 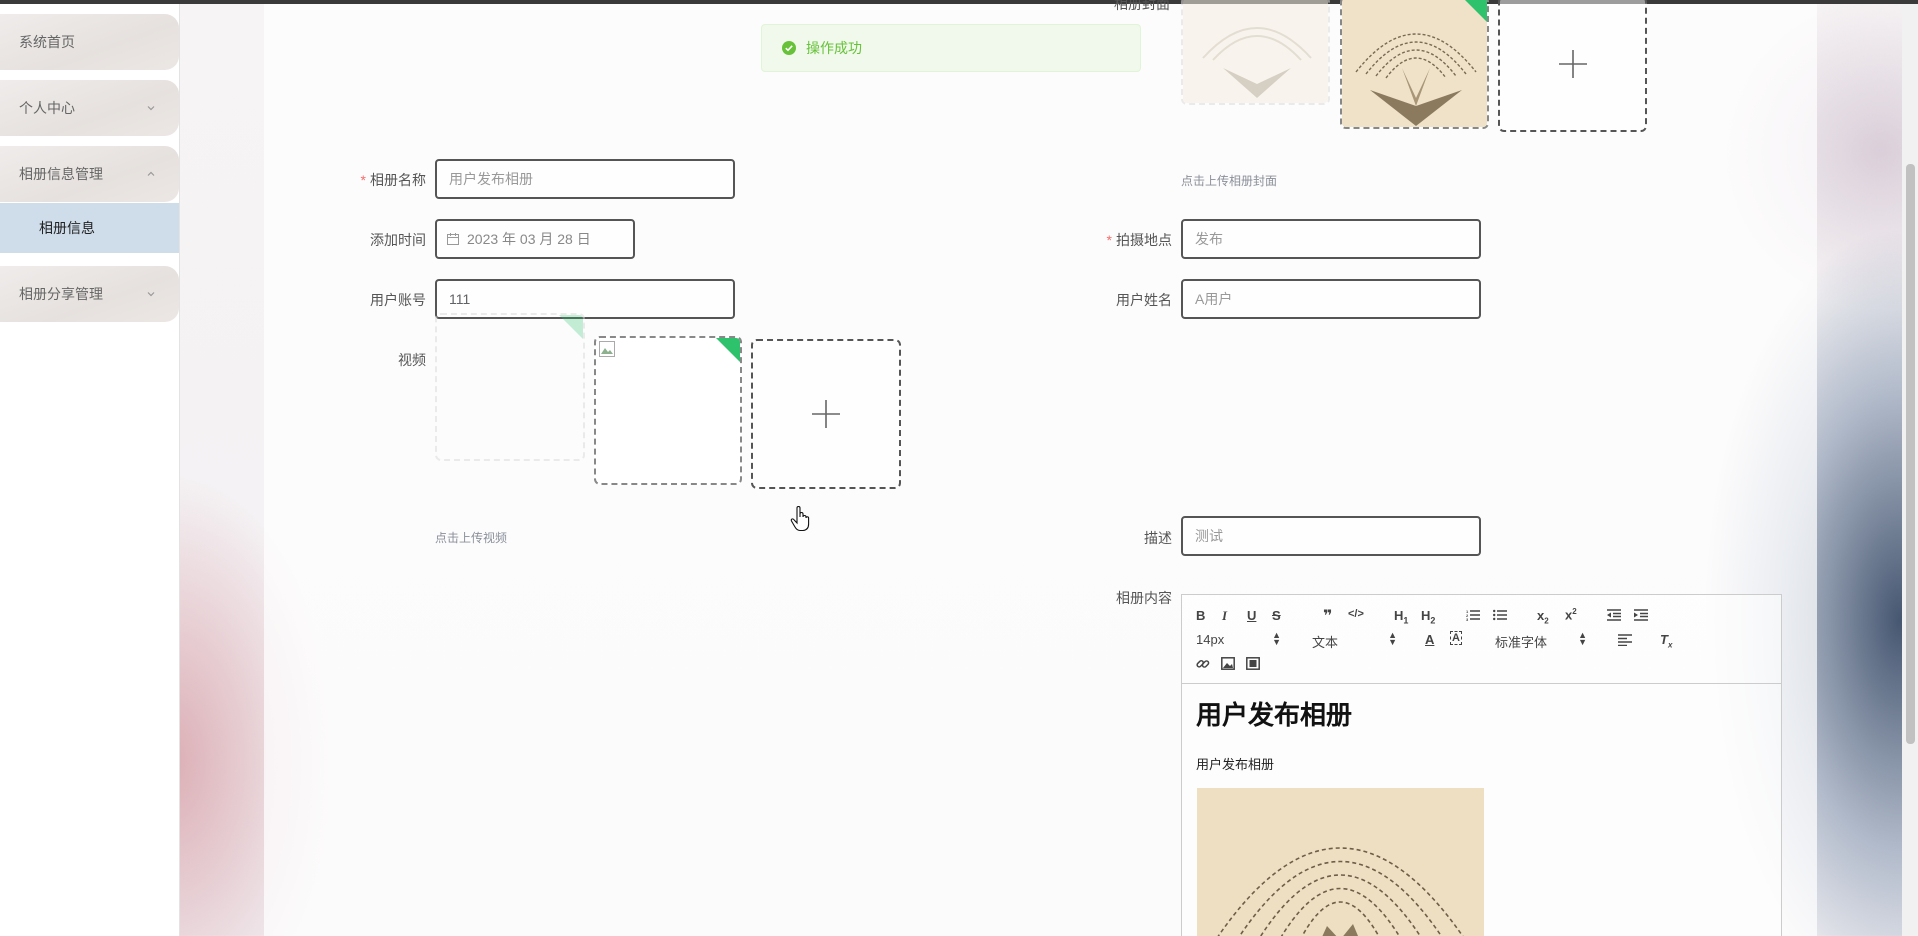 I want to click on text-color-icon: A, so click(x=1429, y=639).